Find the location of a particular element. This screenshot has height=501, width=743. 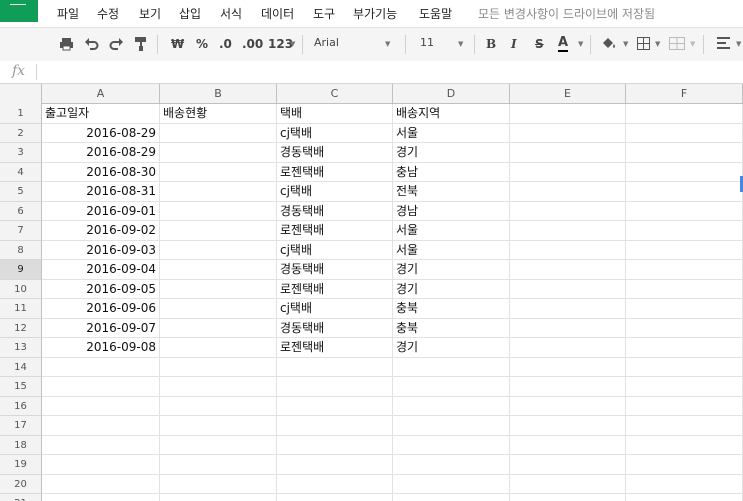

cell-f10 is located at coordinates (684, 289).